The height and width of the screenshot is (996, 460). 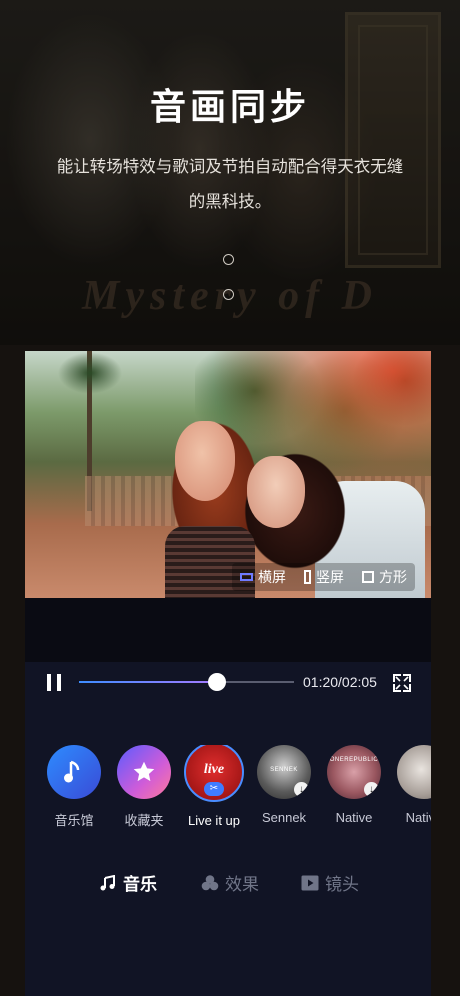 I want to click on track-cover: SENNEK ↓, so click(x=284, y=772).